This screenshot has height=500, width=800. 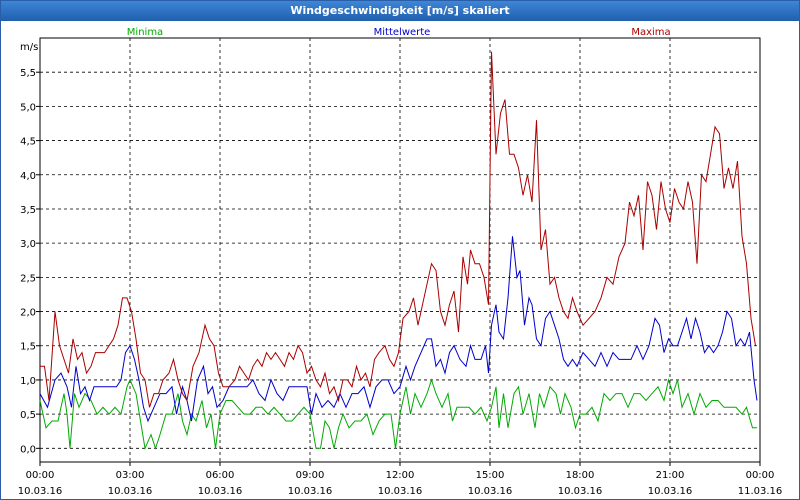 I want to click on y-tick-label: 3,0, so click(x=28, y=244).